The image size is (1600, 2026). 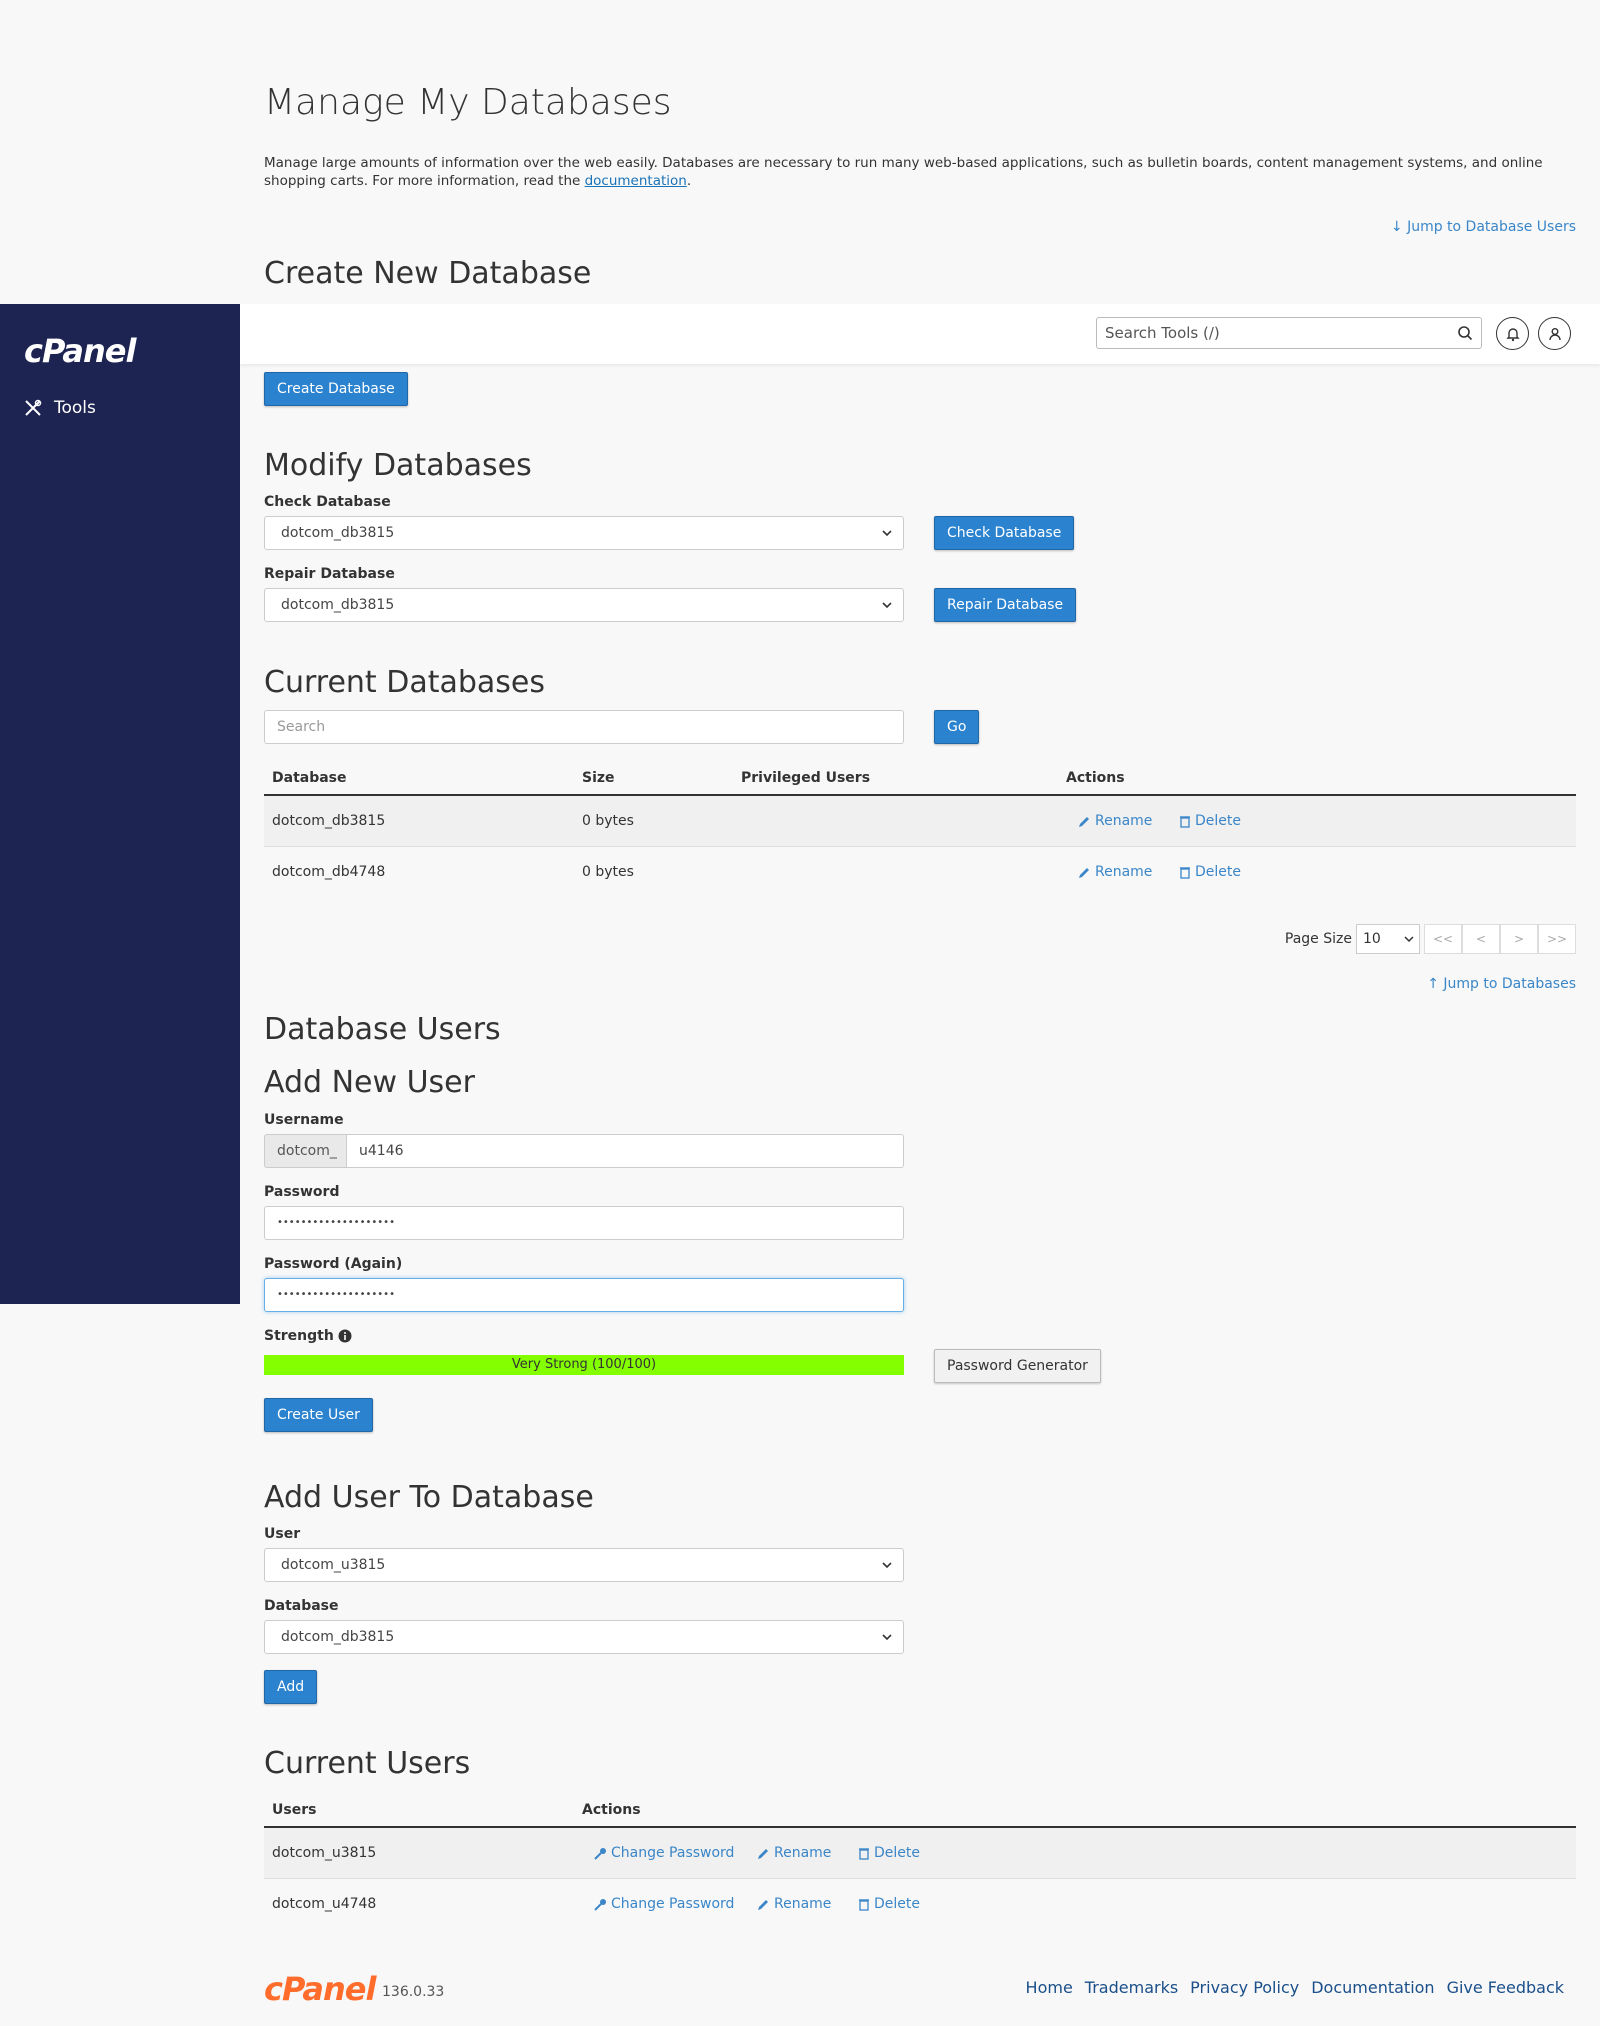 I want to click on username-label: Username, so click(x=304, y=1120).